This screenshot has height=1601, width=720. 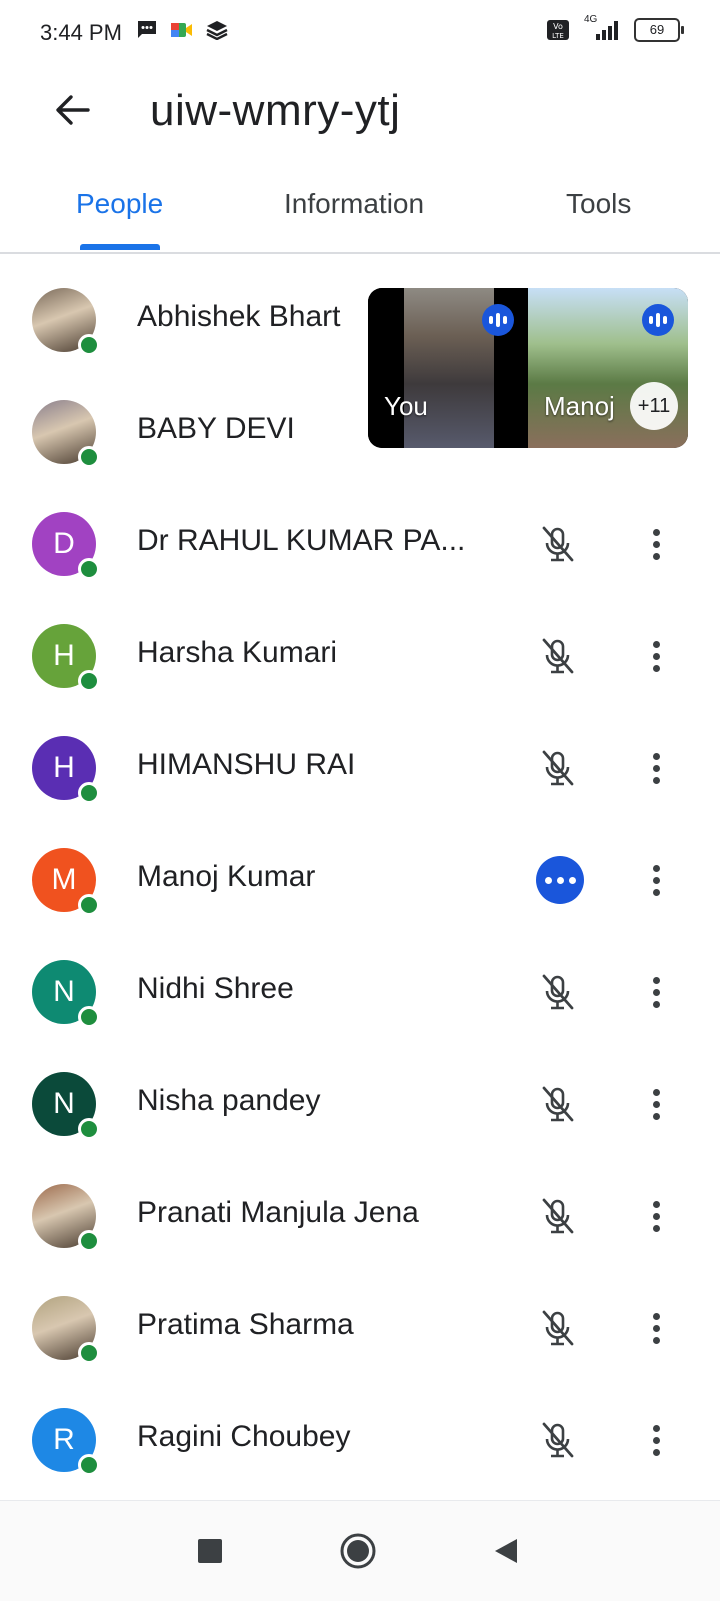 What do you see at coordinates (217, 30) in the screenshot?
I see `layers-icon` at bounding box center [217, 30].